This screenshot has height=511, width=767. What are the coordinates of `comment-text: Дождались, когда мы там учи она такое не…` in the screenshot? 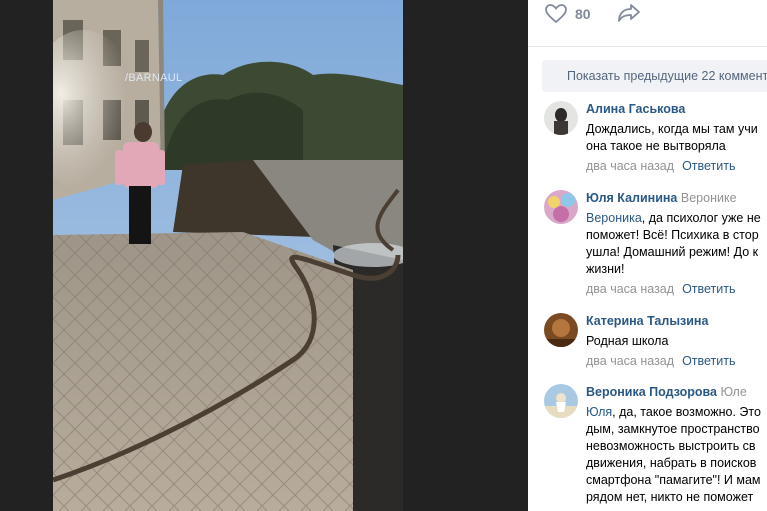 It's located at (672, 137).